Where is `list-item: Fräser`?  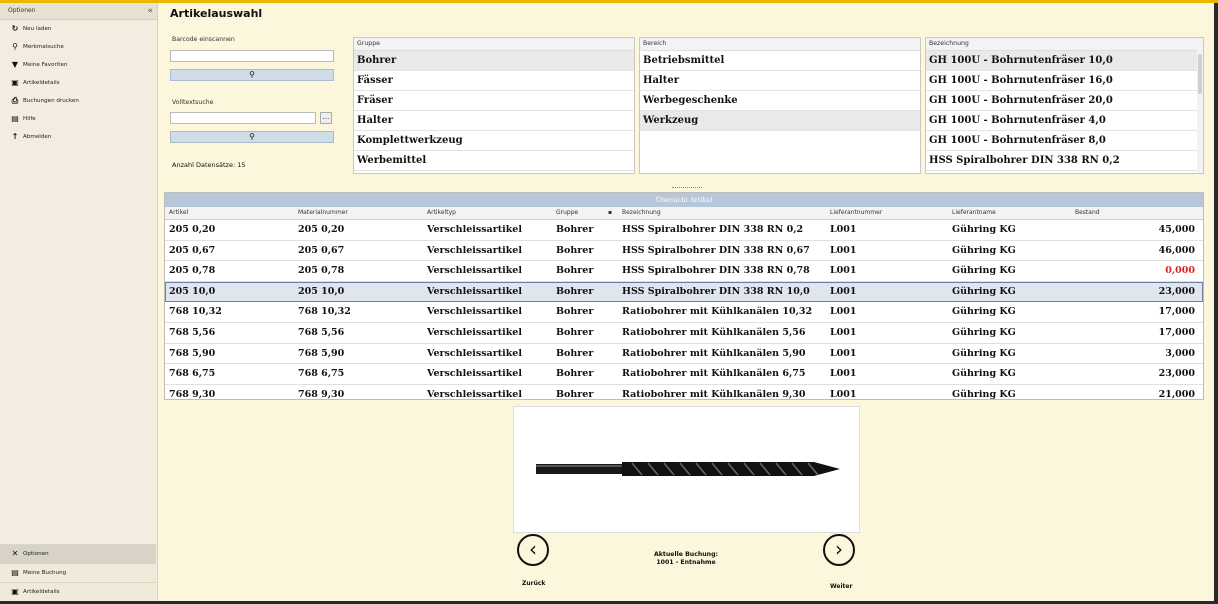
list-item: Fräser is located at coordinates (494, 101).